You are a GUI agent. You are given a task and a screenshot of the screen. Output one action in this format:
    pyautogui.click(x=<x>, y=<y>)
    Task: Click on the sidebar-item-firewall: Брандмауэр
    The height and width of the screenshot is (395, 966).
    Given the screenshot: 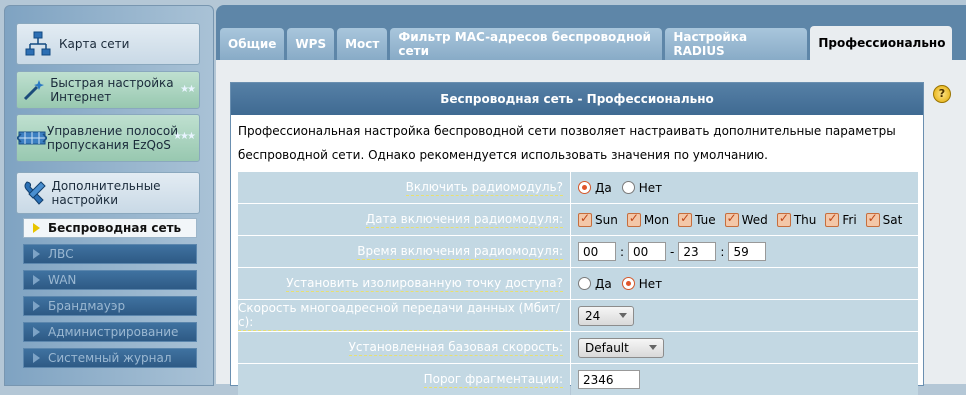 What is the action you would take?
    pyautogui.click(x=110, y=306)
    